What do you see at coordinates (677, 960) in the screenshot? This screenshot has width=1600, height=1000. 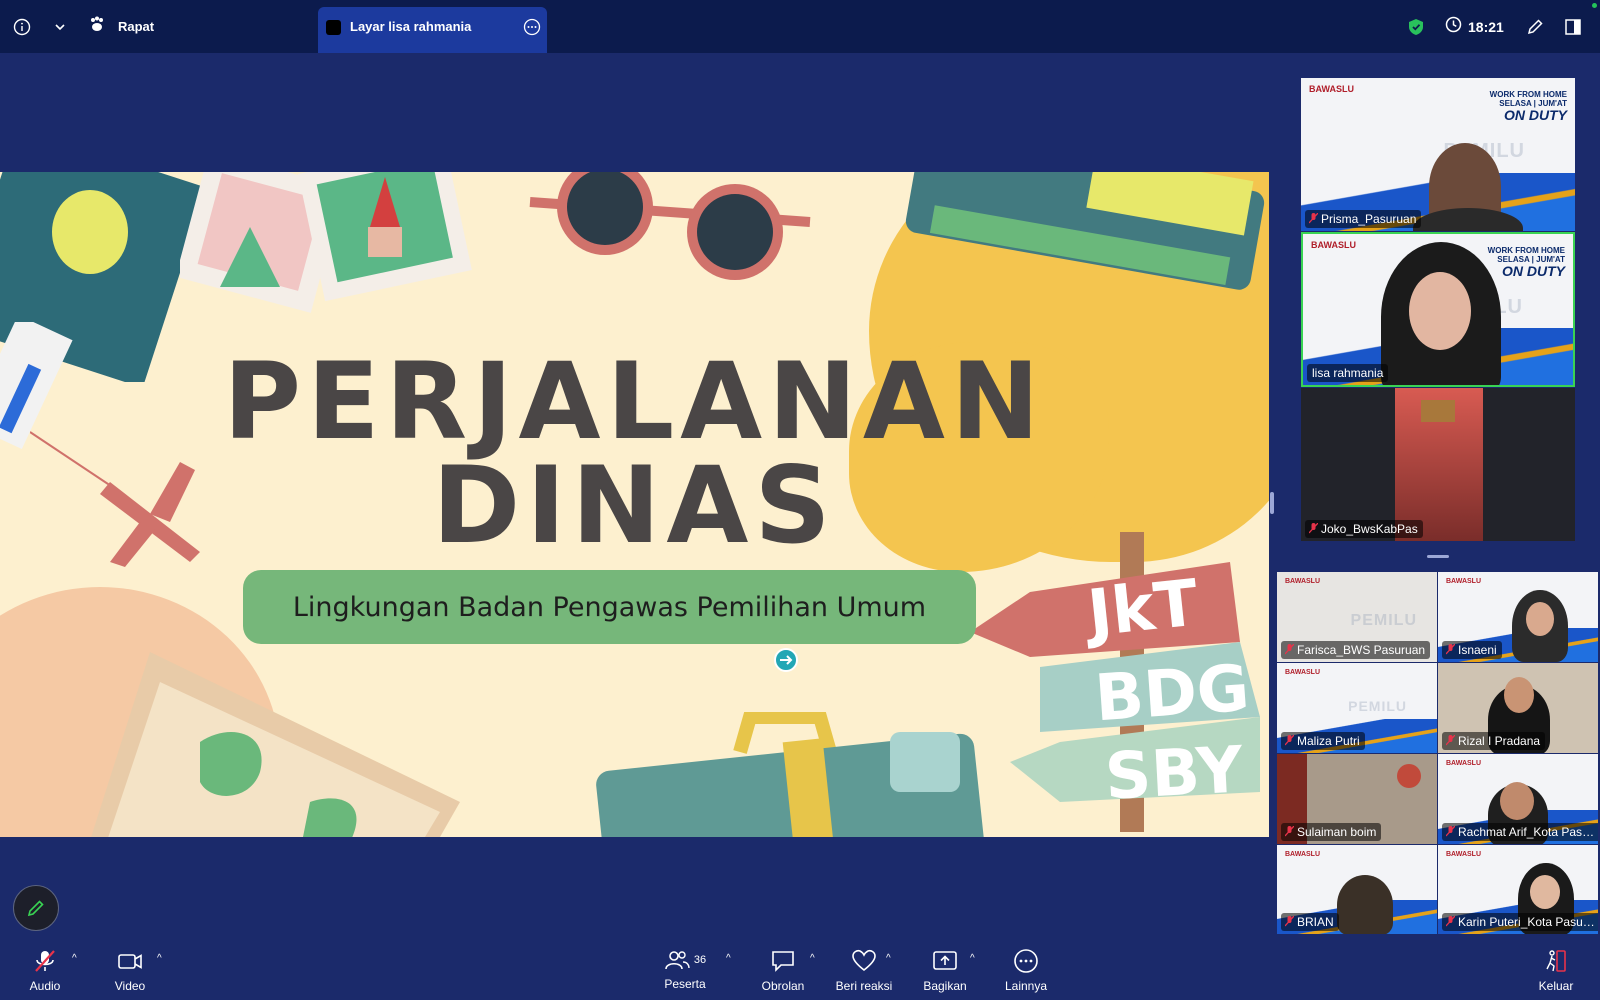 I see `participants-icon` at bounding box center [677, 960].